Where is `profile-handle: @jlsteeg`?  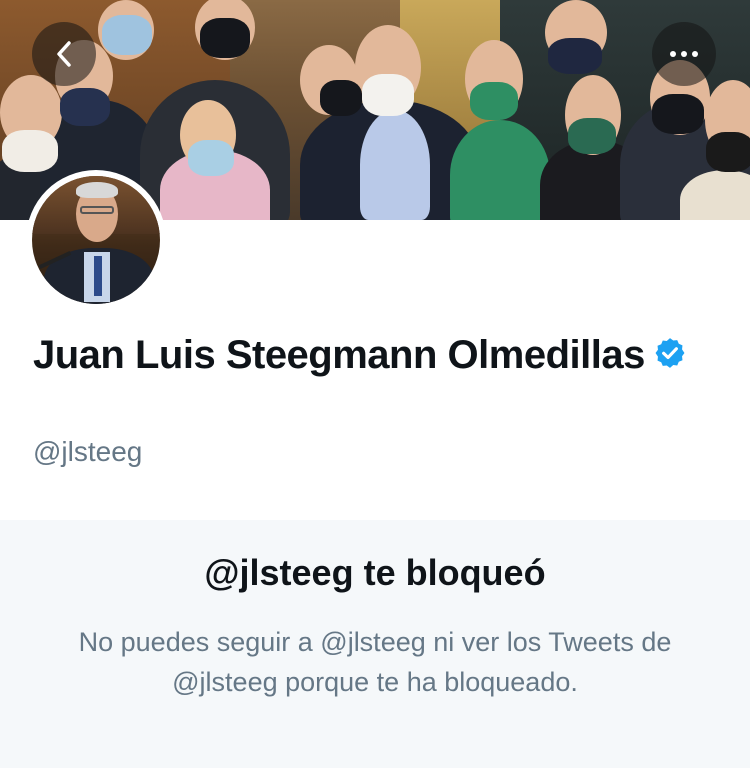
profile-handle: @jlsteeg is located at coordinates (88, 451).